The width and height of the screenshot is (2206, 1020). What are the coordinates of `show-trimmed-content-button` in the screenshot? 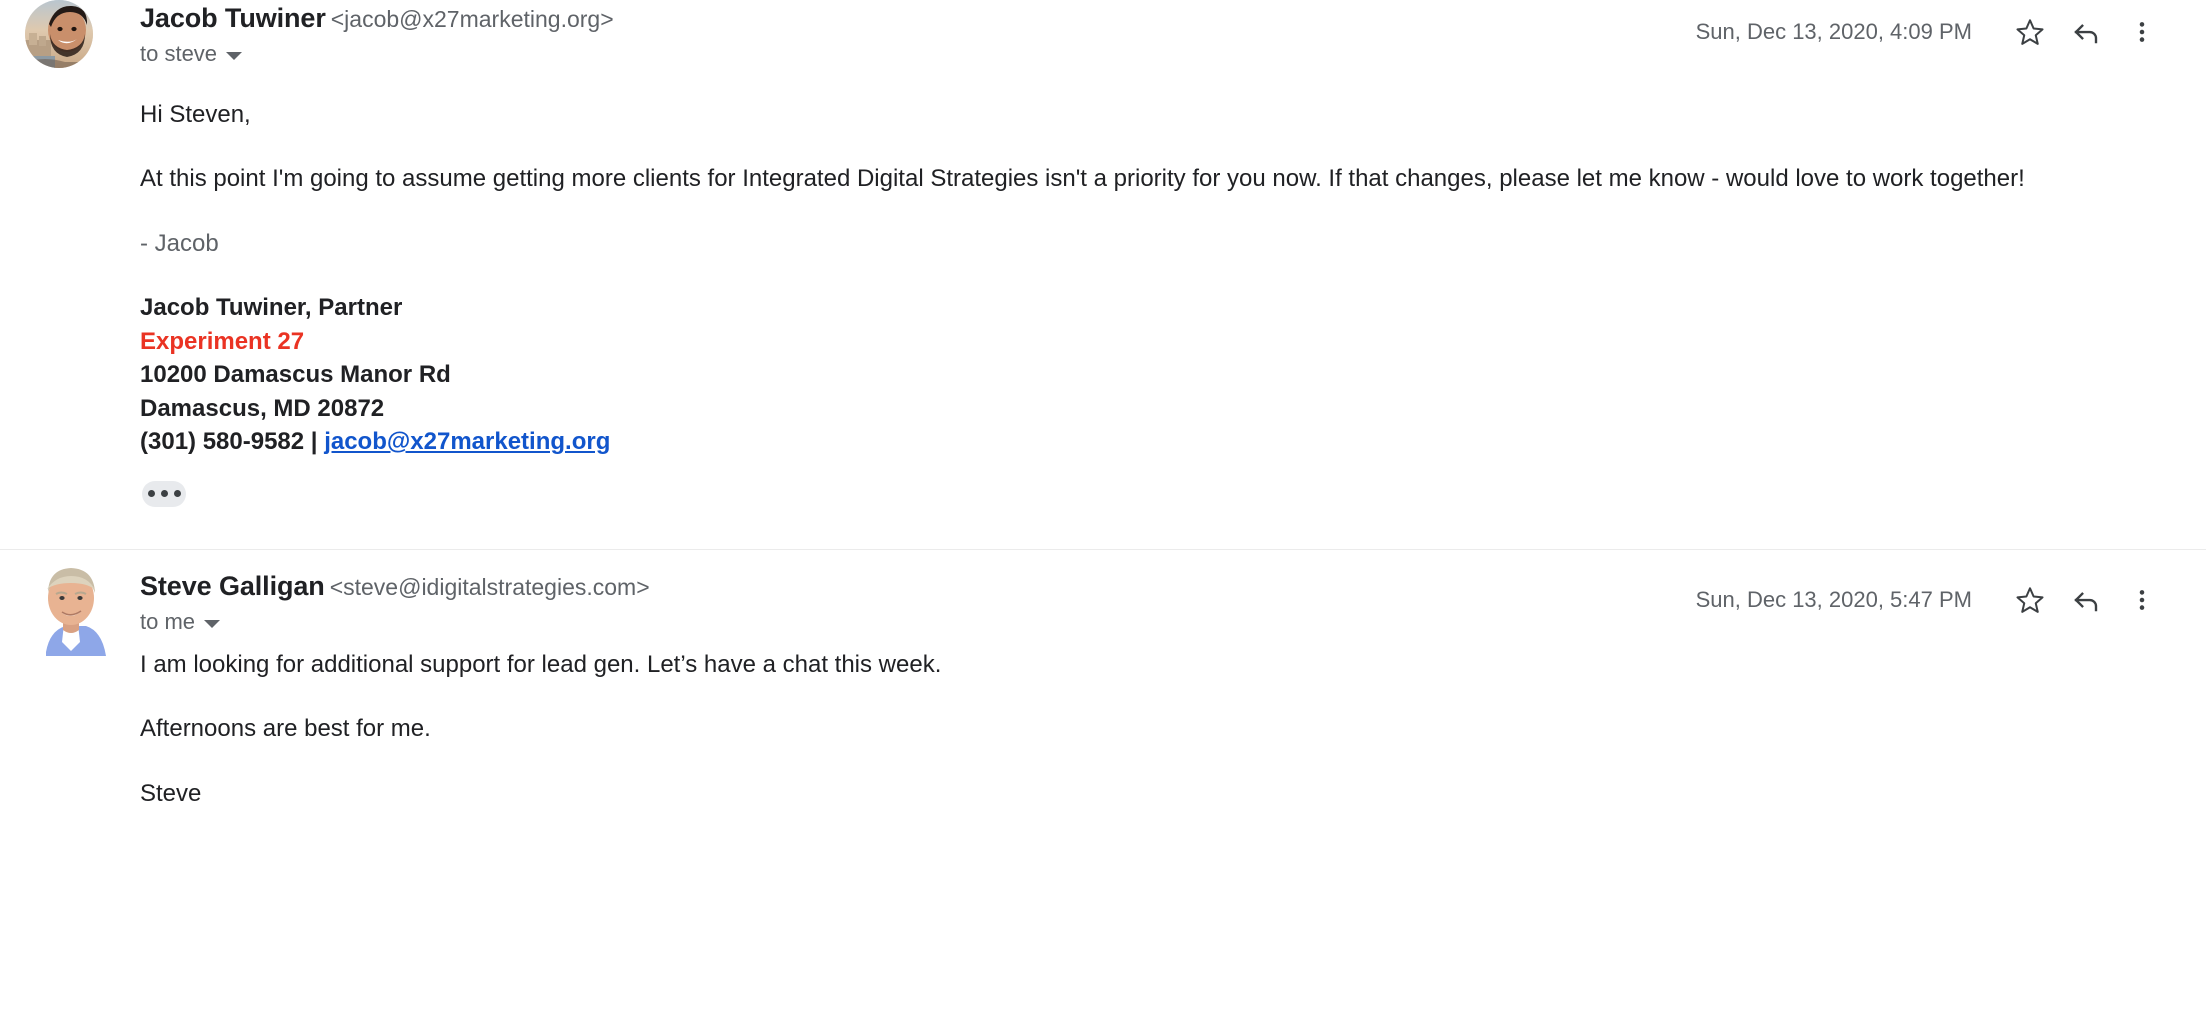 It's located at (164, 493).